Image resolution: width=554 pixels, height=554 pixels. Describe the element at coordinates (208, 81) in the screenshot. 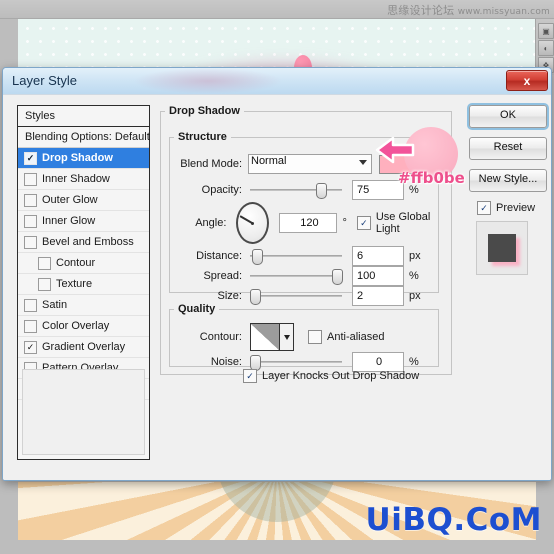

I see `titlebar-backdrop-blur` at that location.